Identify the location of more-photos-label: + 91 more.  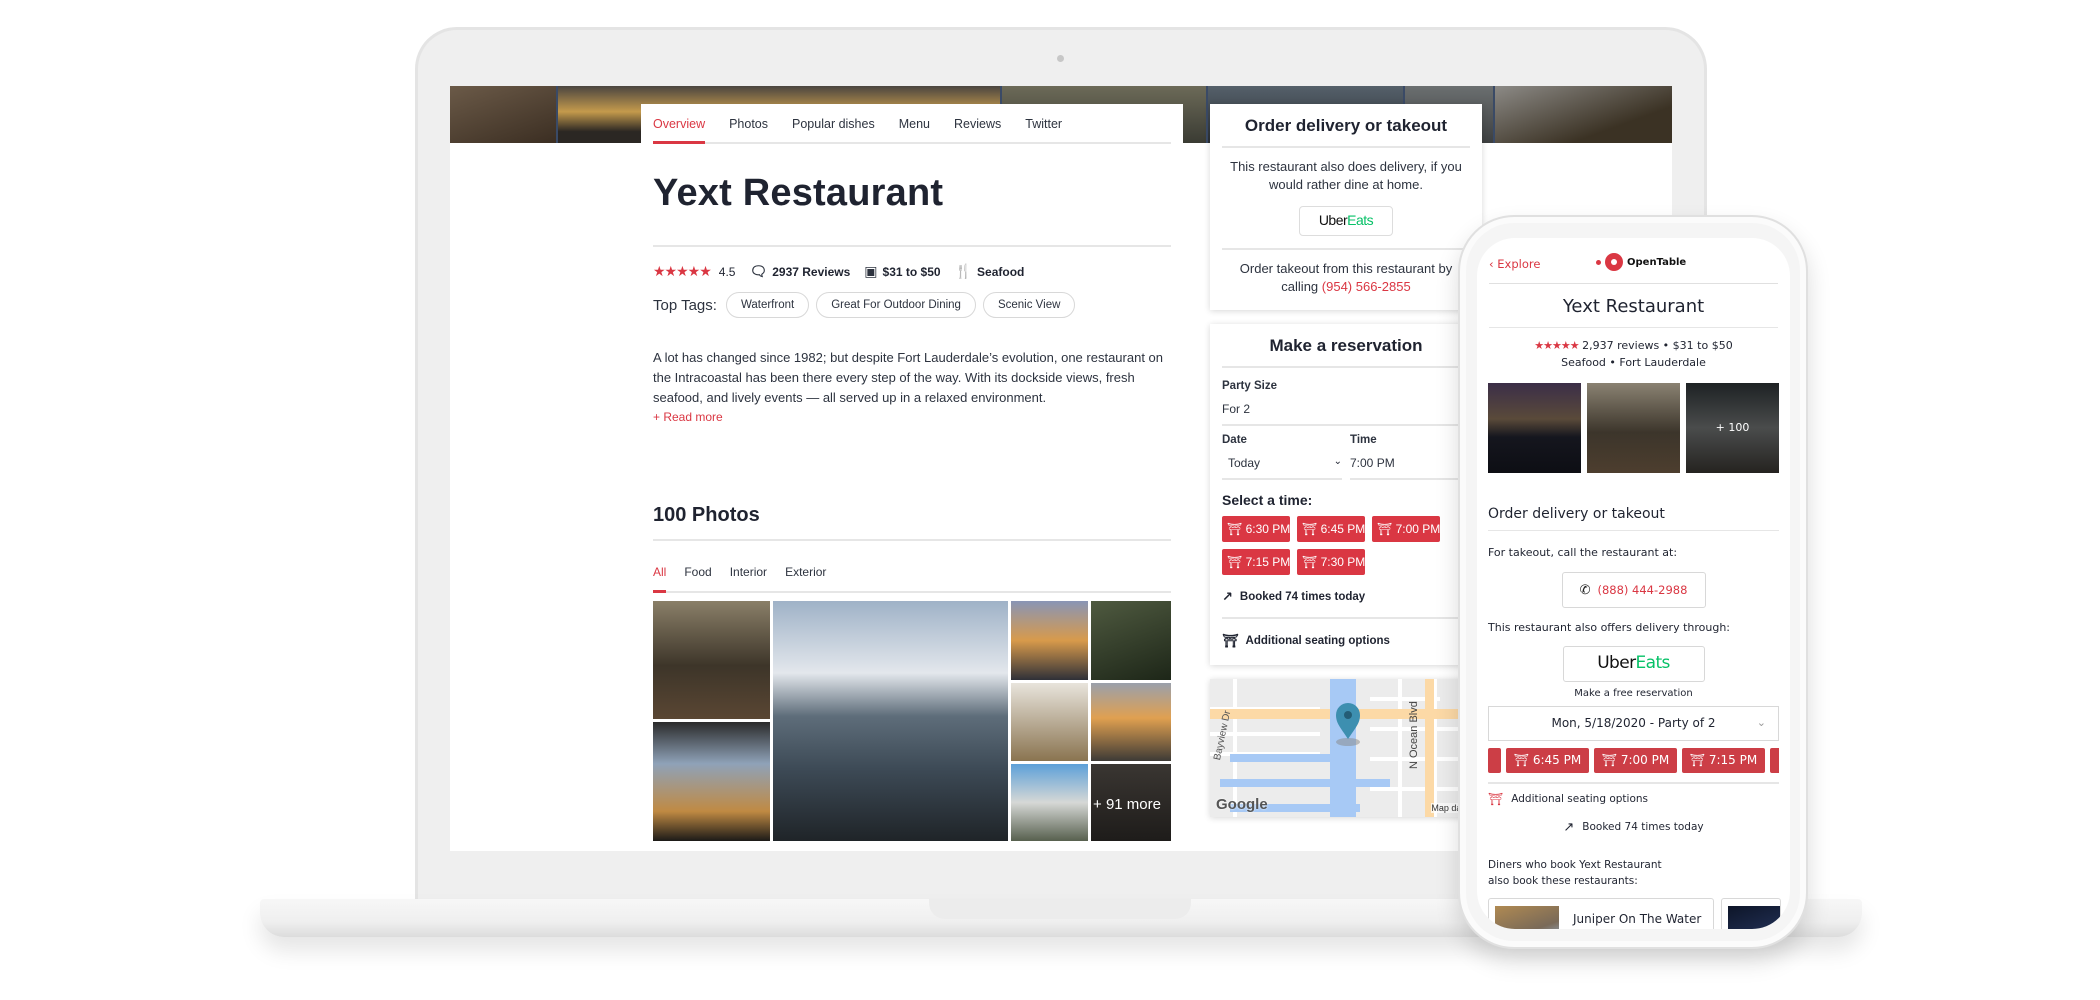
(1127, 804).